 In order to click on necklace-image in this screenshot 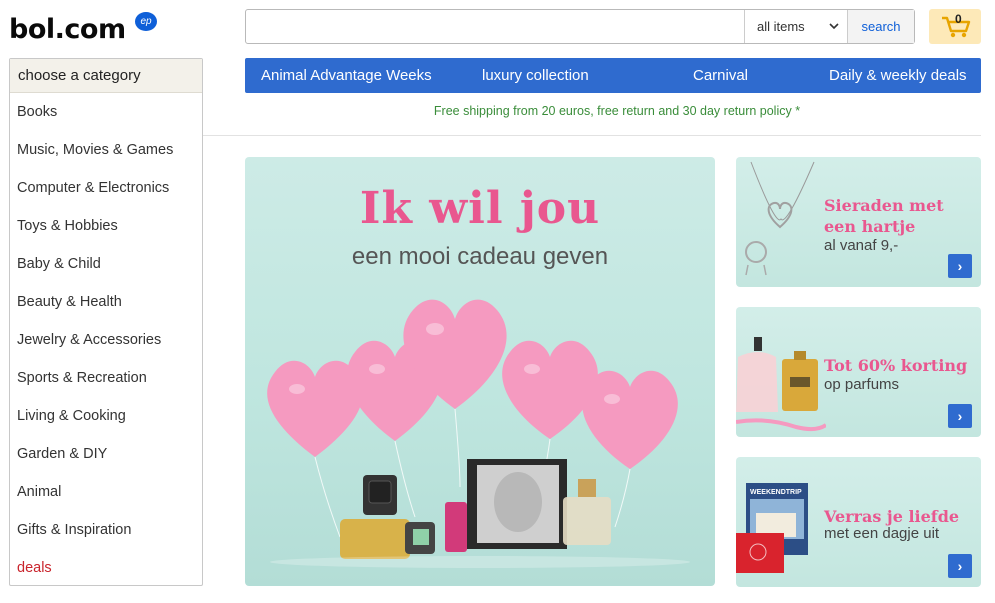, I will do `click(780, 218)`.